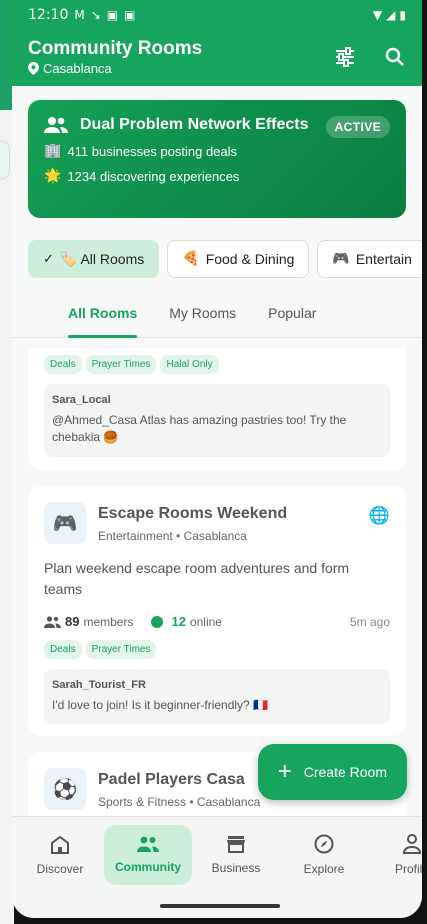  Describe the element at coordinates (153, 176) in the screenshot. I see `discovering-stat: 1234 discovering experiences` at that location.